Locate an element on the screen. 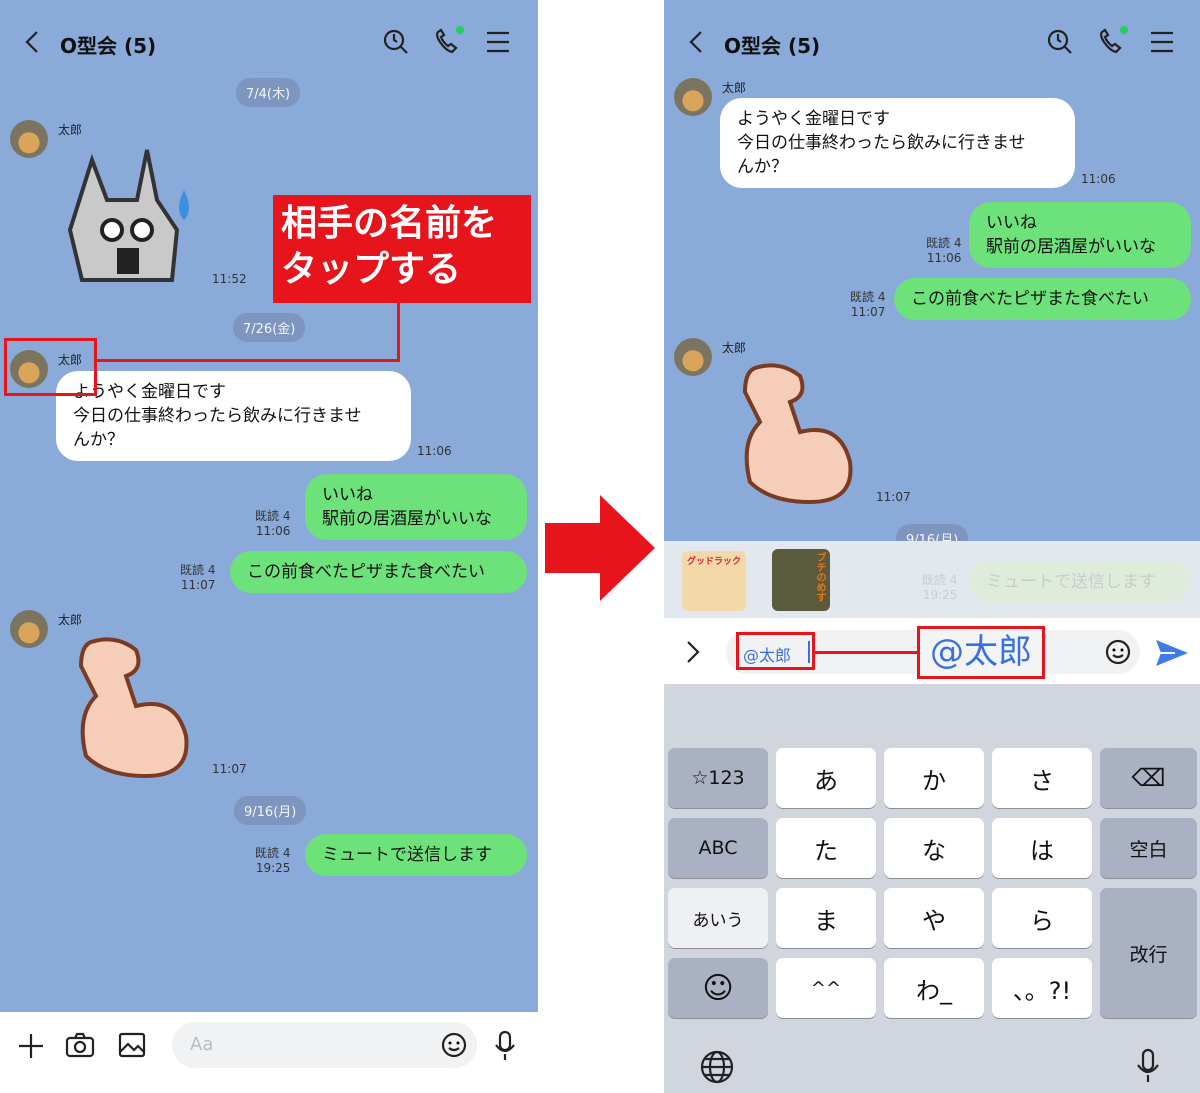  image-icon is located at coordinates (132, 1045).